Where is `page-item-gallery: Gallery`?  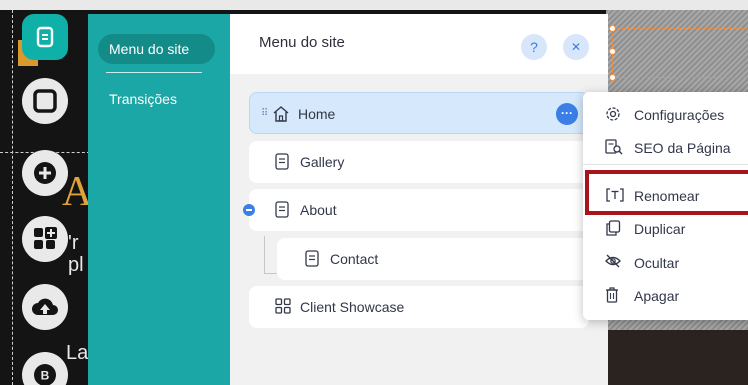
page-item-gallery: Gallery is located at coordinates (419, 162).